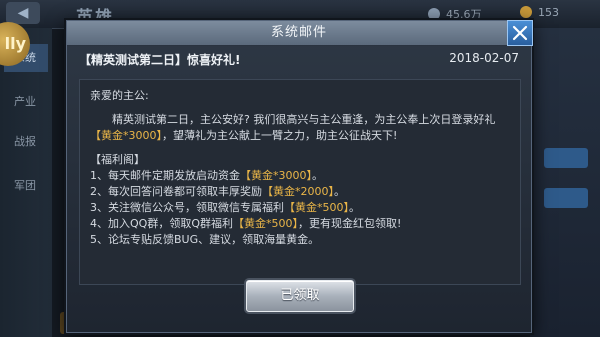 This screenshot has height=337, width=600. Describe the element at coordinates (565, 182) in the screenshot. I see `right-panel` at that location.